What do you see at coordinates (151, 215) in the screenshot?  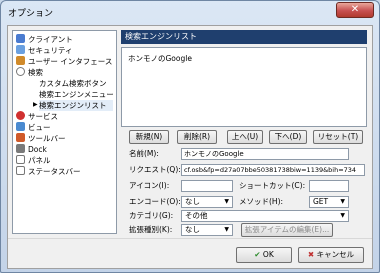 I see `category-label: カテゴリ(G):` at bounding box center [151, 215].